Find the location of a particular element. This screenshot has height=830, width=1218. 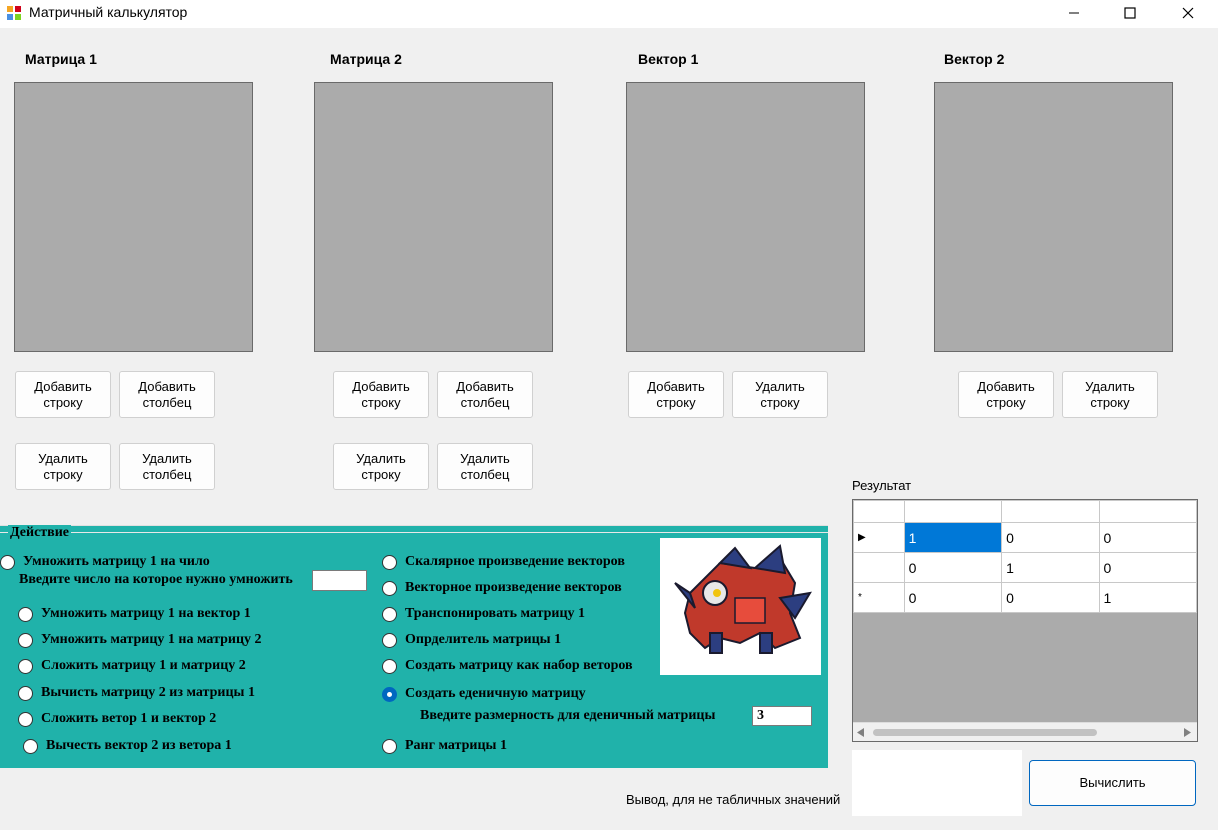

app-icon is located at coordinates (14, 13).